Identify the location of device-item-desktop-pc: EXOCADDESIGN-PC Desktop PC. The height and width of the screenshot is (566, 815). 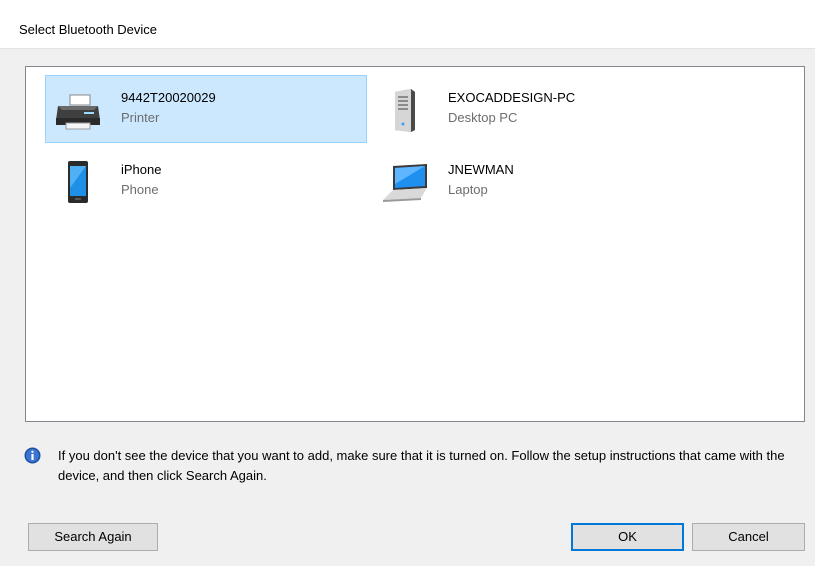
(533, 109).